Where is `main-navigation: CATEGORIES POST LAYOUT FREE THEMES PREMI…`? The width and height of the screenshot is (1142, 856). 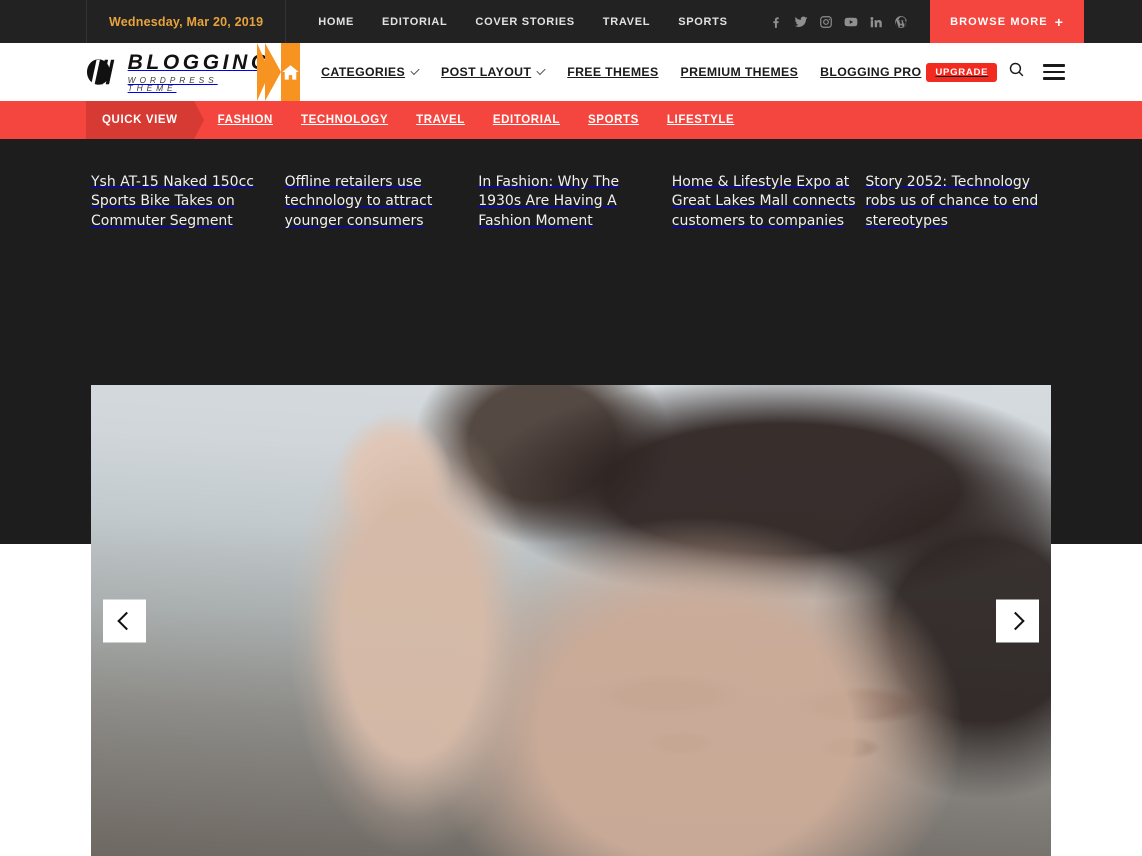
main-navigation: CATEGORIES POST LAYOUT FREE THEMES PREMI… is located at coordinates (654, 72).